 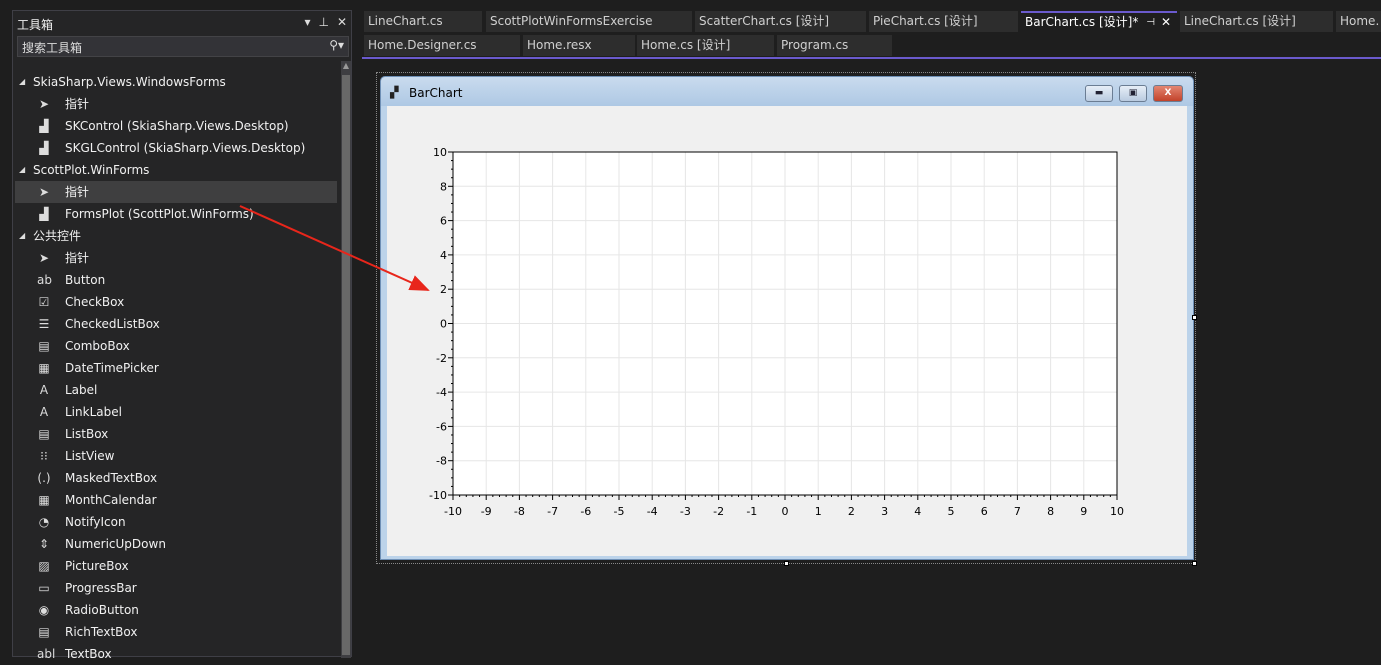 What do you see at coordinates (1168, 93) in the screenshot?
I see `close-button: X` at bounding box center [1168, 93].